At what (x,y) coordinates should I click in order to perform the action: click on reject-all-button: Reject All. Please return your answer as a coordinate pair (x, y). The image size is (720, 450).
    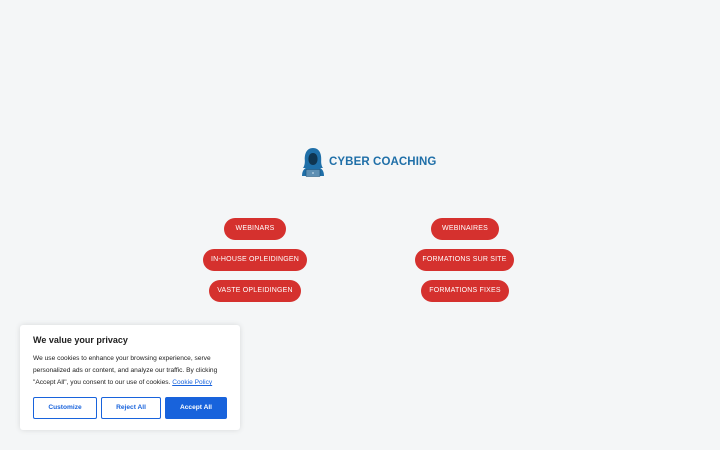
    Looking at the image, I should click on (131, 408).